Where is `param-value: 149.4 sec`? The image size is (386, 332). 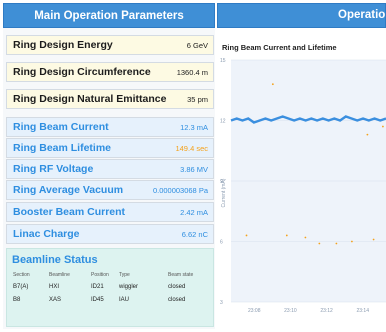
param-value: 149.4 sec is located at coordinates (191, 148).